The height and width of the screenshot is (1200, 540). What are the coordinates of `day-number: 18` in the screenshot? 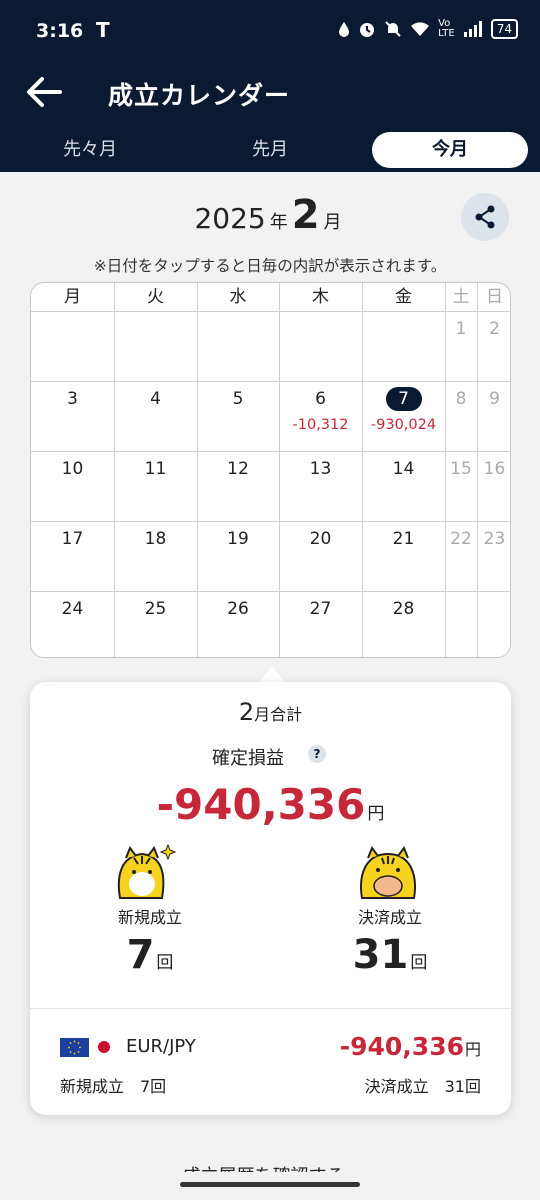 It's located at (155, 539).